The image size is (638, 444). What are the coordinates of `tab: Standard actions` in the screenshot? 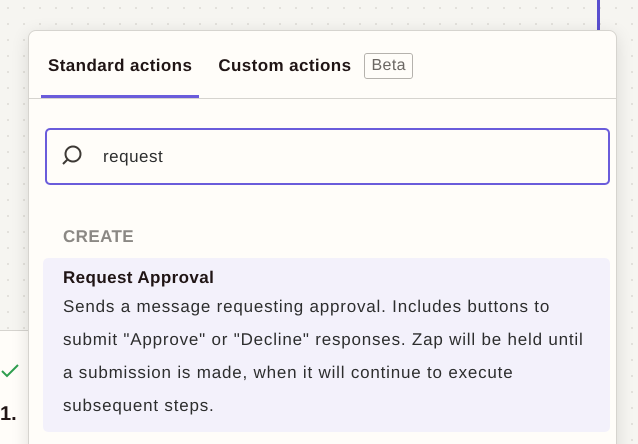 It's located at (120, 64).